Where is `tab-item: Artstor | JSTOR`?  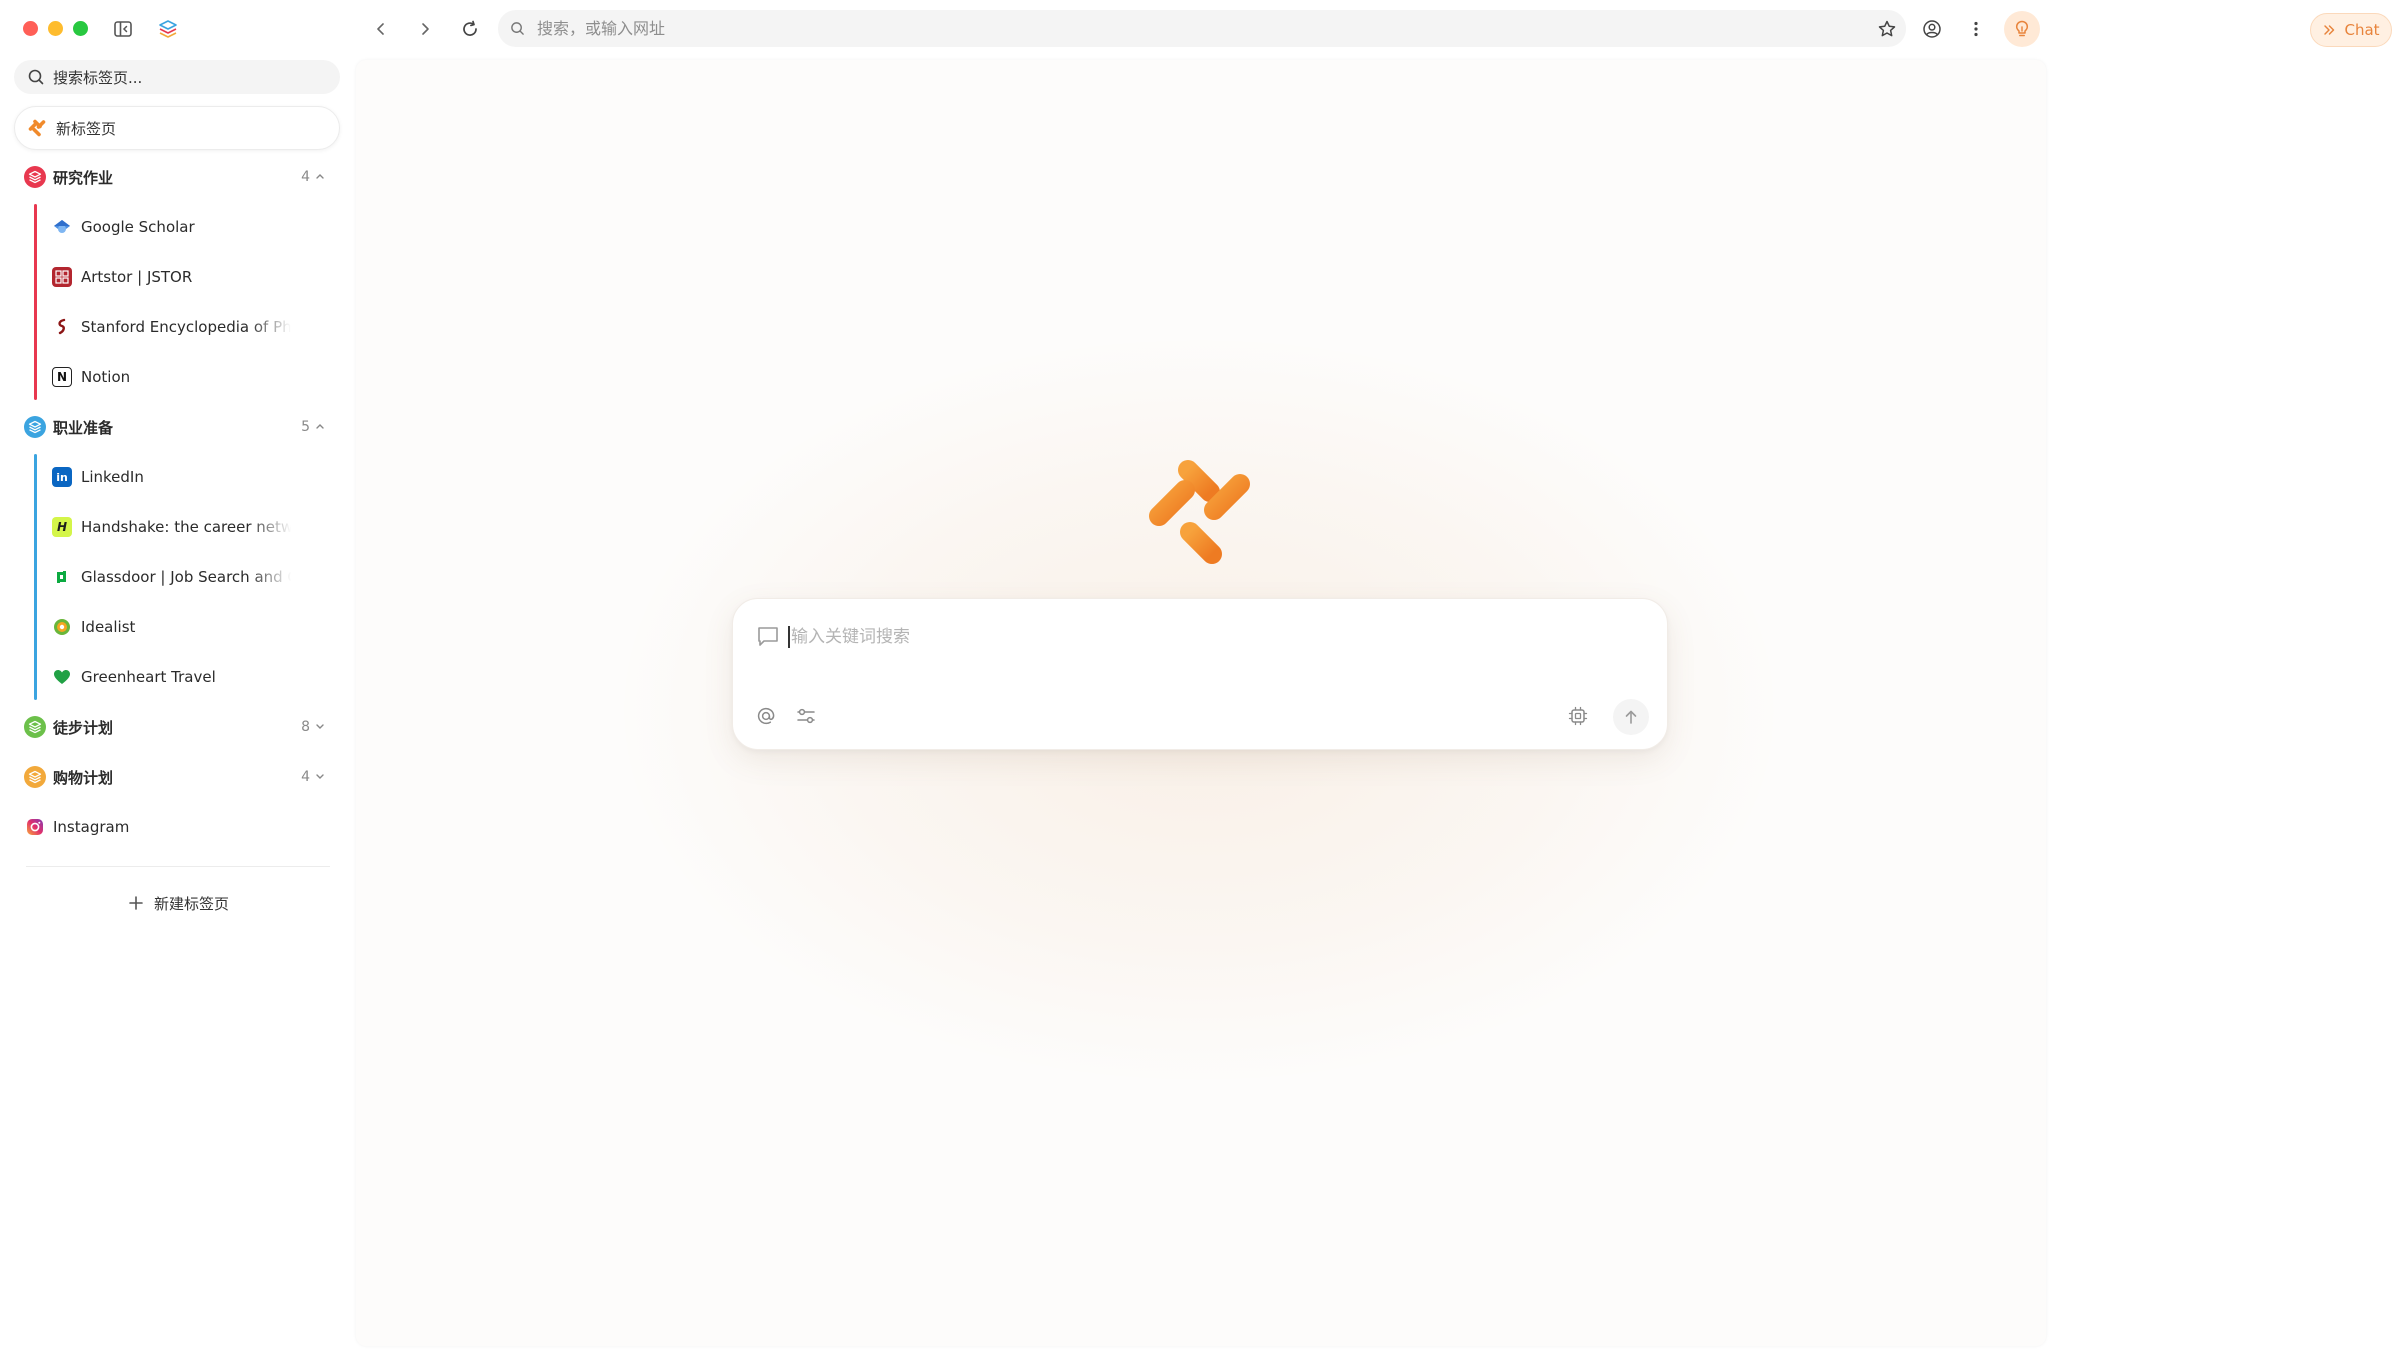
tab-item: Artstor | JSTOR is located at coordinates (177, 277).